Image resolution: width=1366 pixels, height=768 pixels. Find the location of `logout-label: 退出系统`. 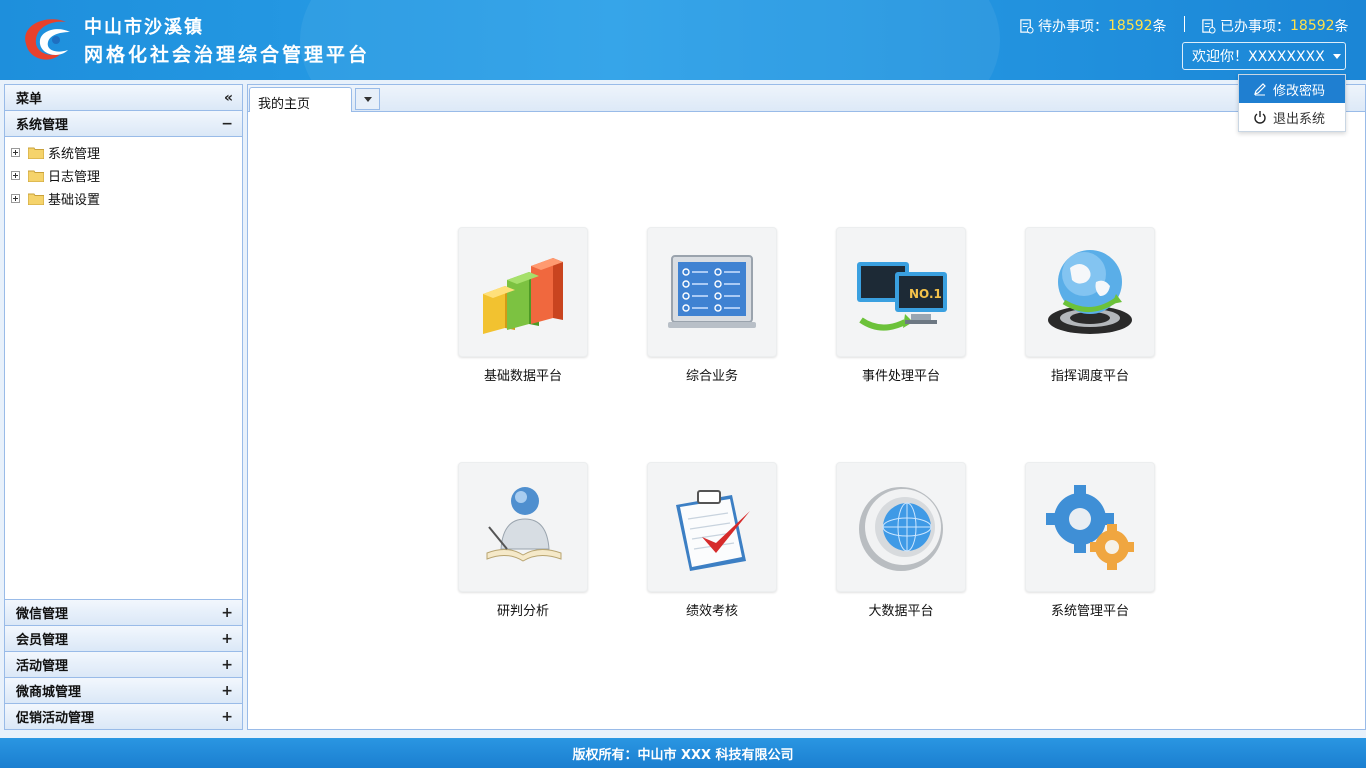

logout-label: 退出系统 is located at coordinates (1299, 119).